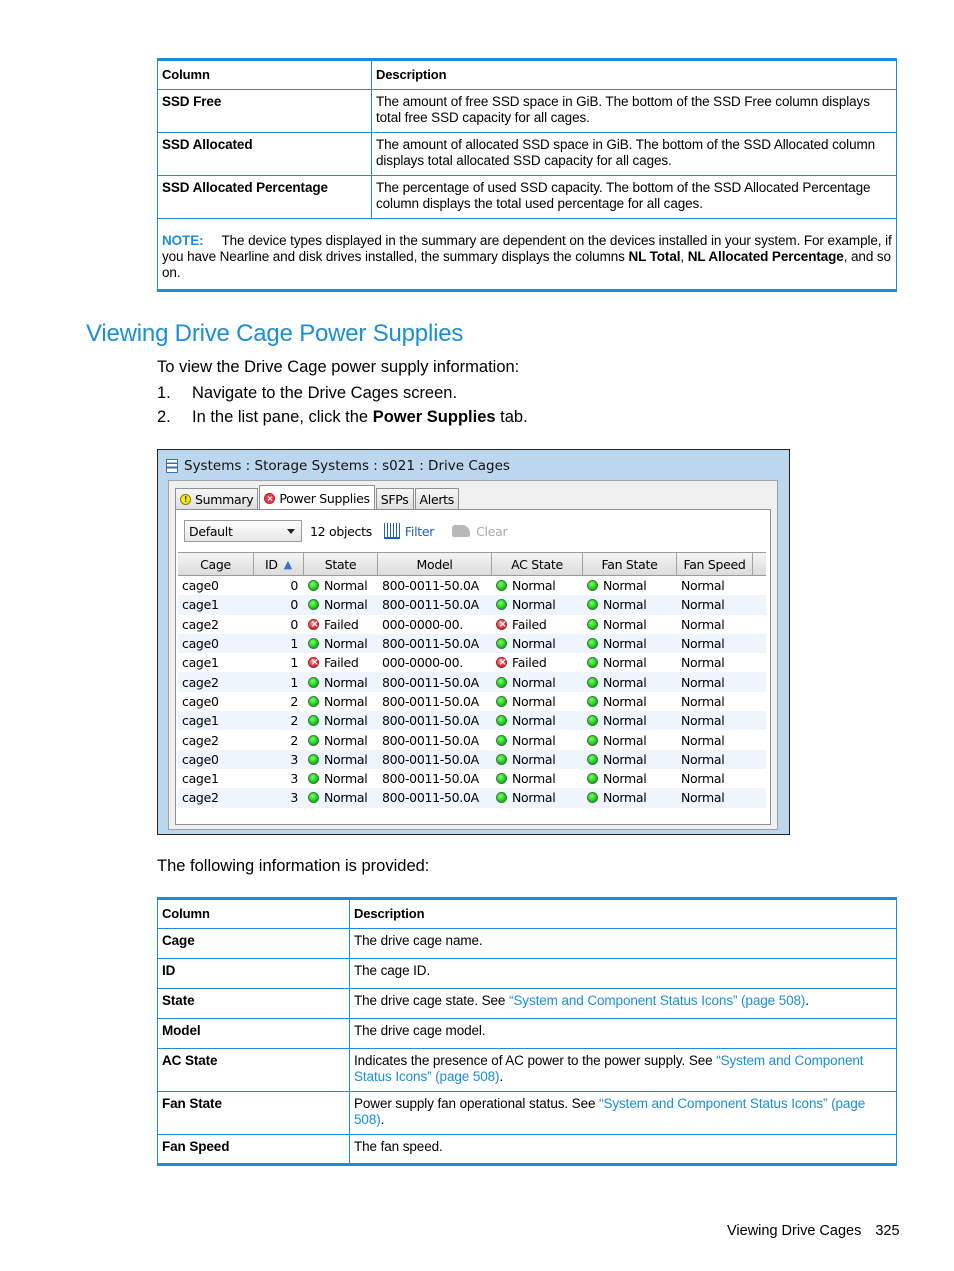  Describe the element at coordinates (887, 1231) in the screenshot. I see `page-number: 325` at that location.